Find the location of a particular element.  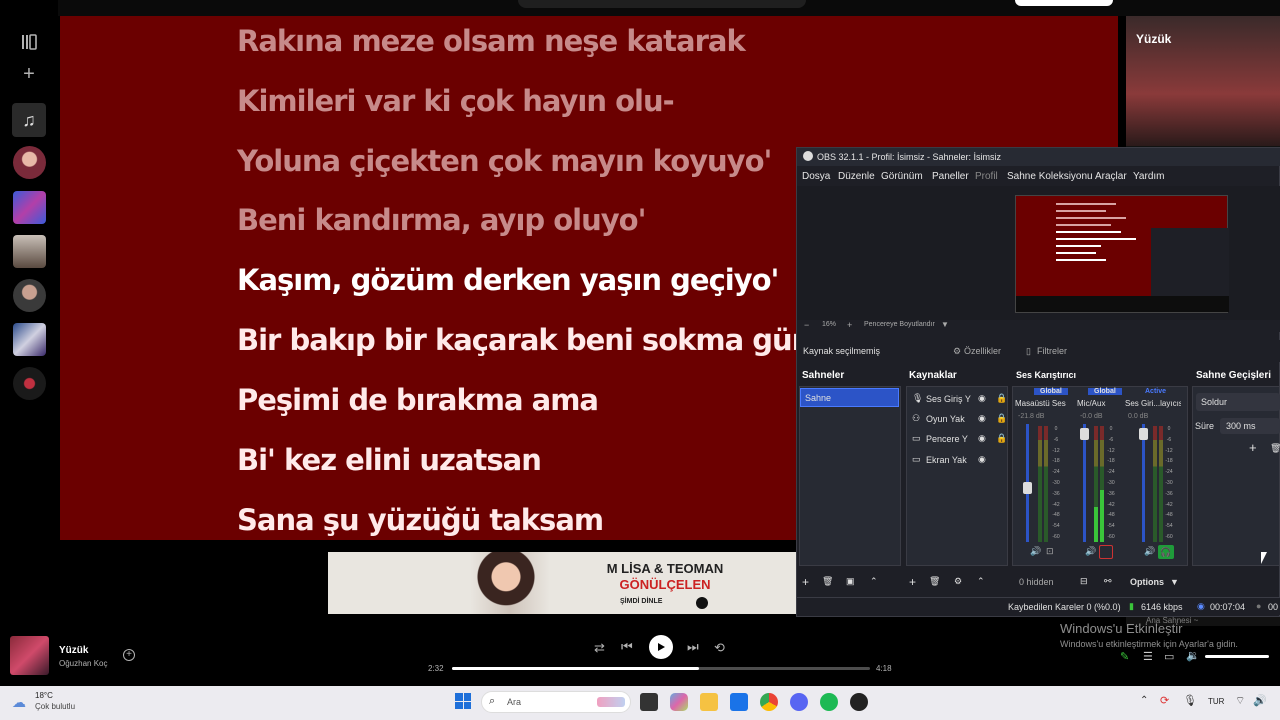

mixer-channel-name: Mic/Aux is located at coordinates (1091, 403).